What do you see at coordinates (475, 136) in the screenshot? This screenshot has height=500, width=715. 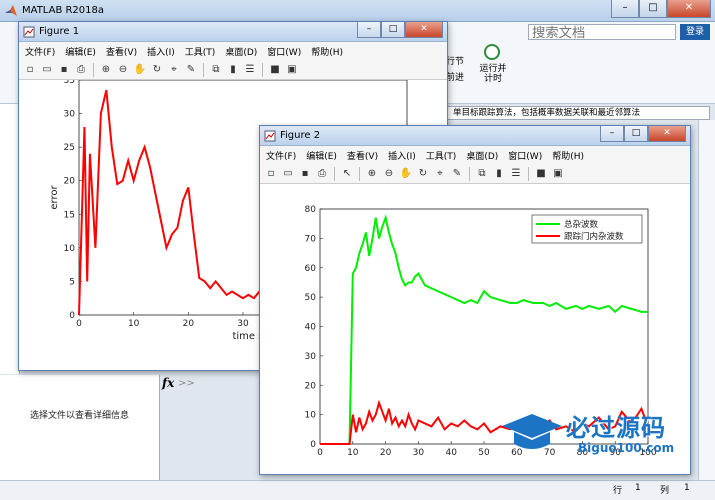 I see `figure-2-titlebar: Figure 2 – □ ✕` at bounding box center [475, 136].